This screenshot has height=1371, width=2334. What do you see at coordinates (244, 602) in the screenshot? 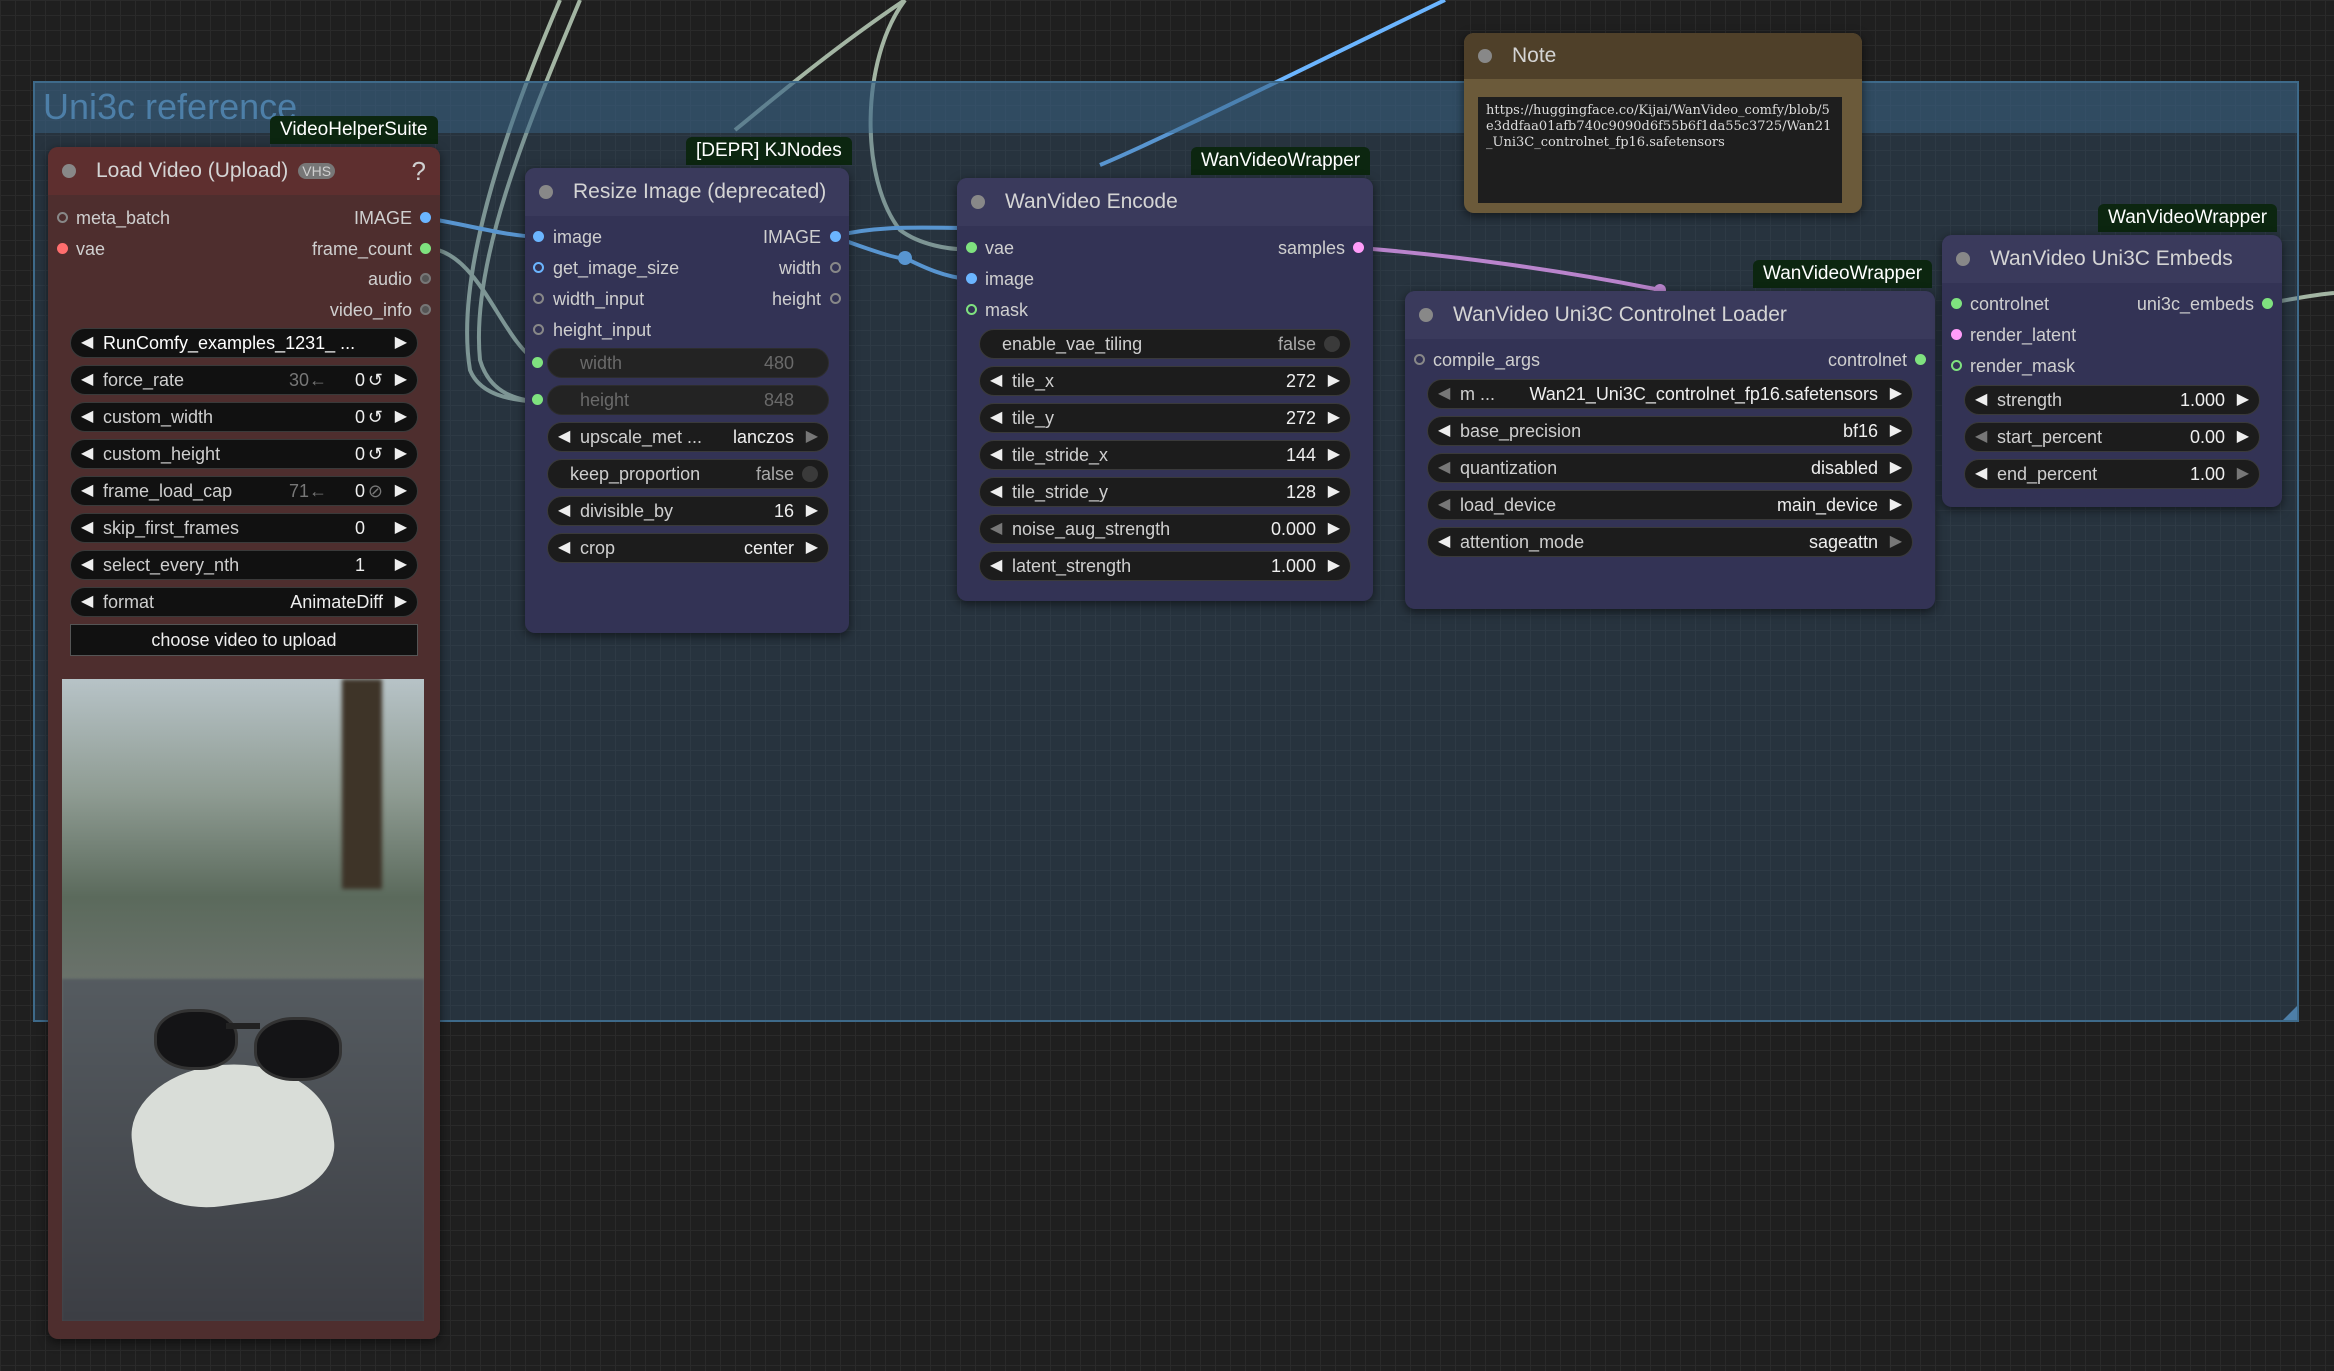
I see `format-widget: ◀ format AnimateDiff ▶` at bounding box center [244, 602].